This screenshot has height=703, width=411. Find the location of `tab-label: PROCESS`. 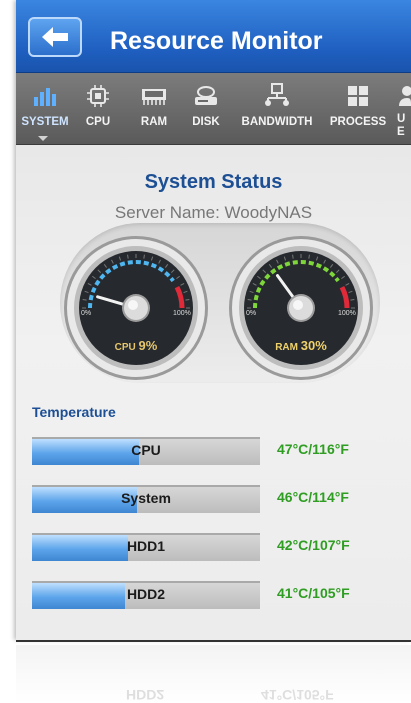

tab-label: PROCESS is located at coordinates (358, 122).